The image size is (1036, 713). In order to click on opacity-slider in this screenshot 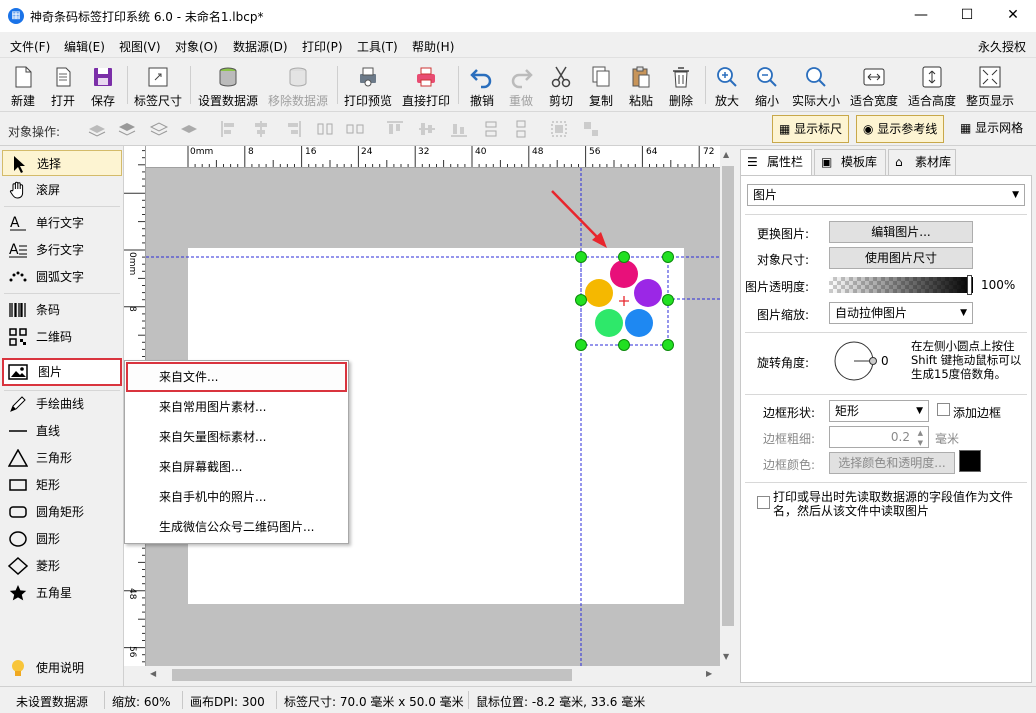, I will do `click(901, 285)`.